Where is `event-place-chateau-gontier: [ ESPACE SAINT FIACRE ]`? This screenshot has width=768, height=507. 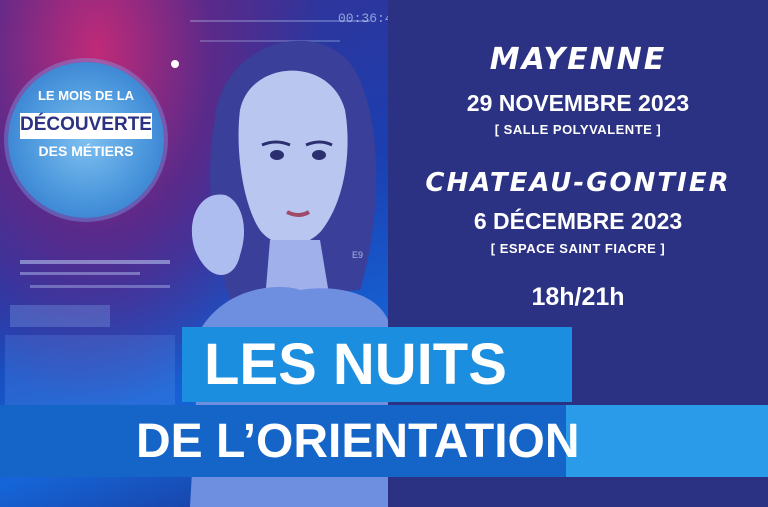 event-place-chateau-gontier: [ ESPACE SAINT FIACRE ] is located at coordinates (578, 248).